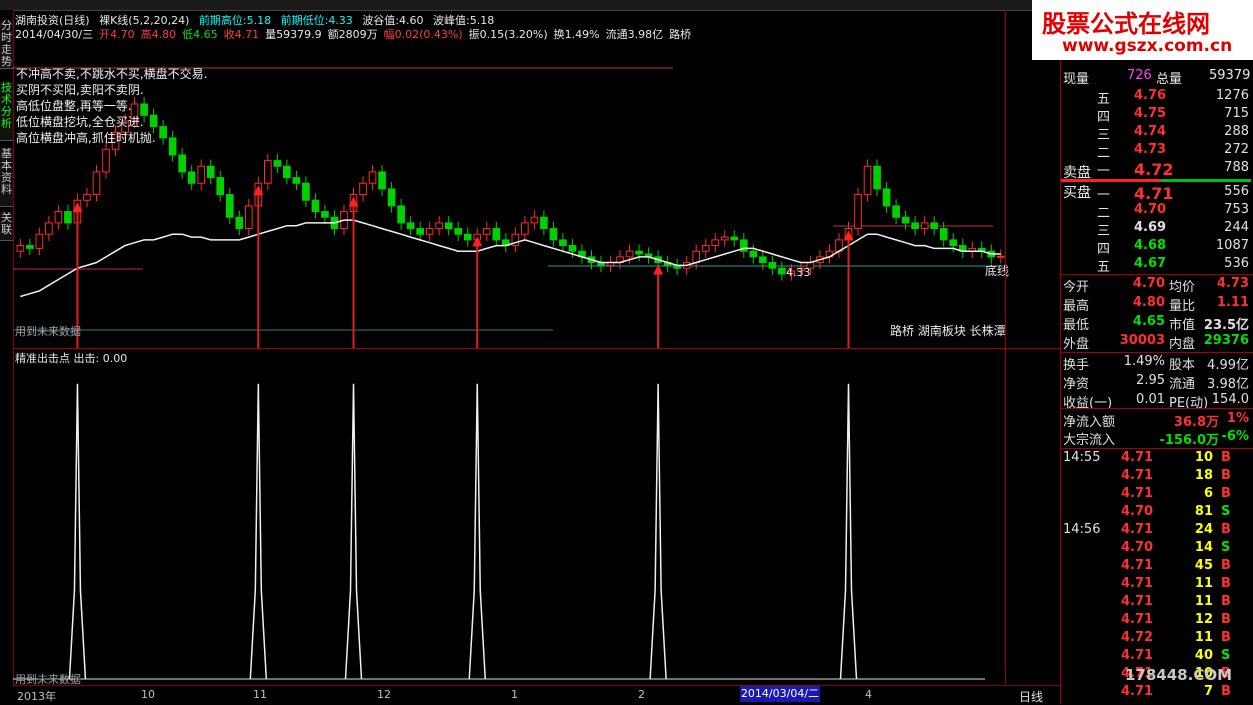  I want to click on tick-vol: 10, so click(1203, 457).